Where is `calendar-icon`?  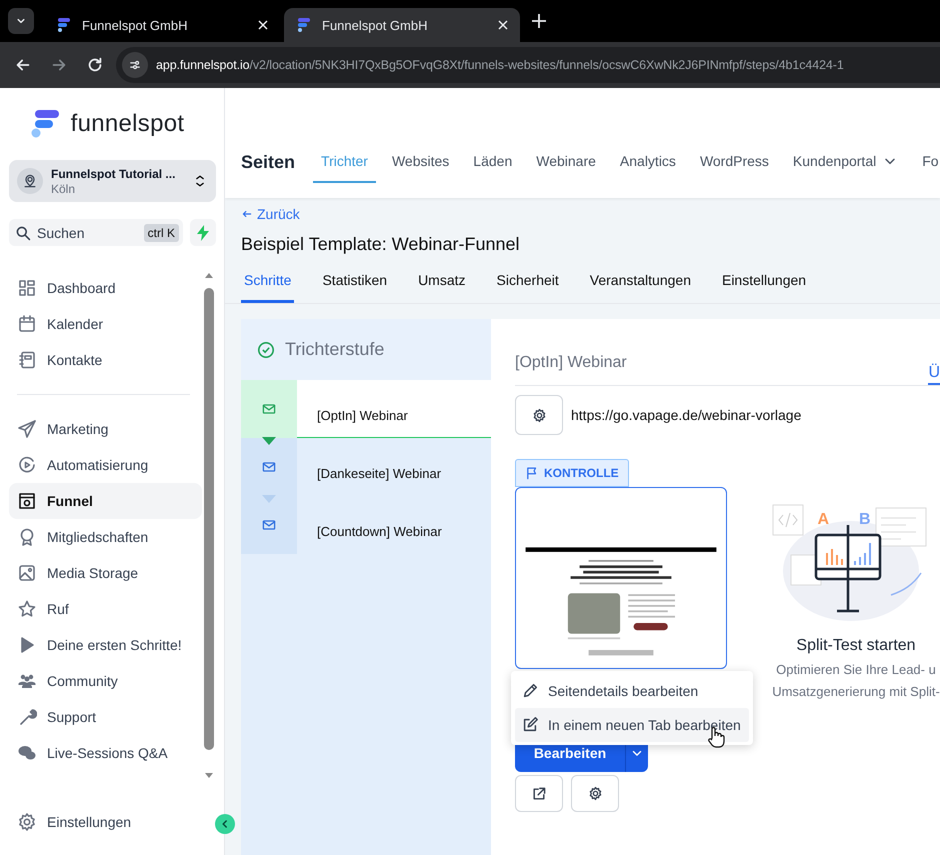
calendar-icon is located at coordinates (27, 324).